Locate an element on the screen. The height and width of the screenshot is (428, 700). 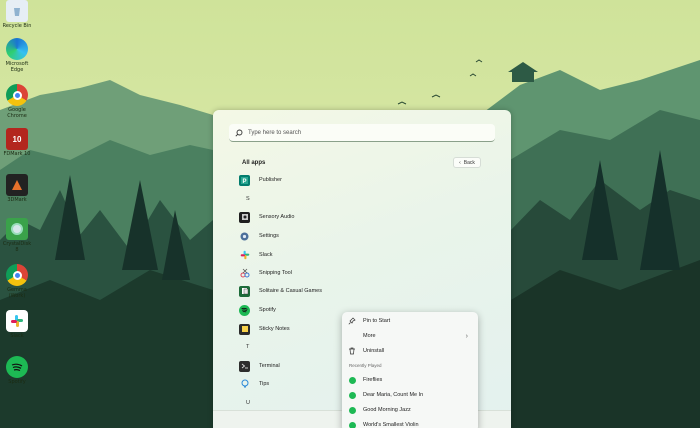
uninstall-menu-item: Uninstall is located at coordinates (410, 351).